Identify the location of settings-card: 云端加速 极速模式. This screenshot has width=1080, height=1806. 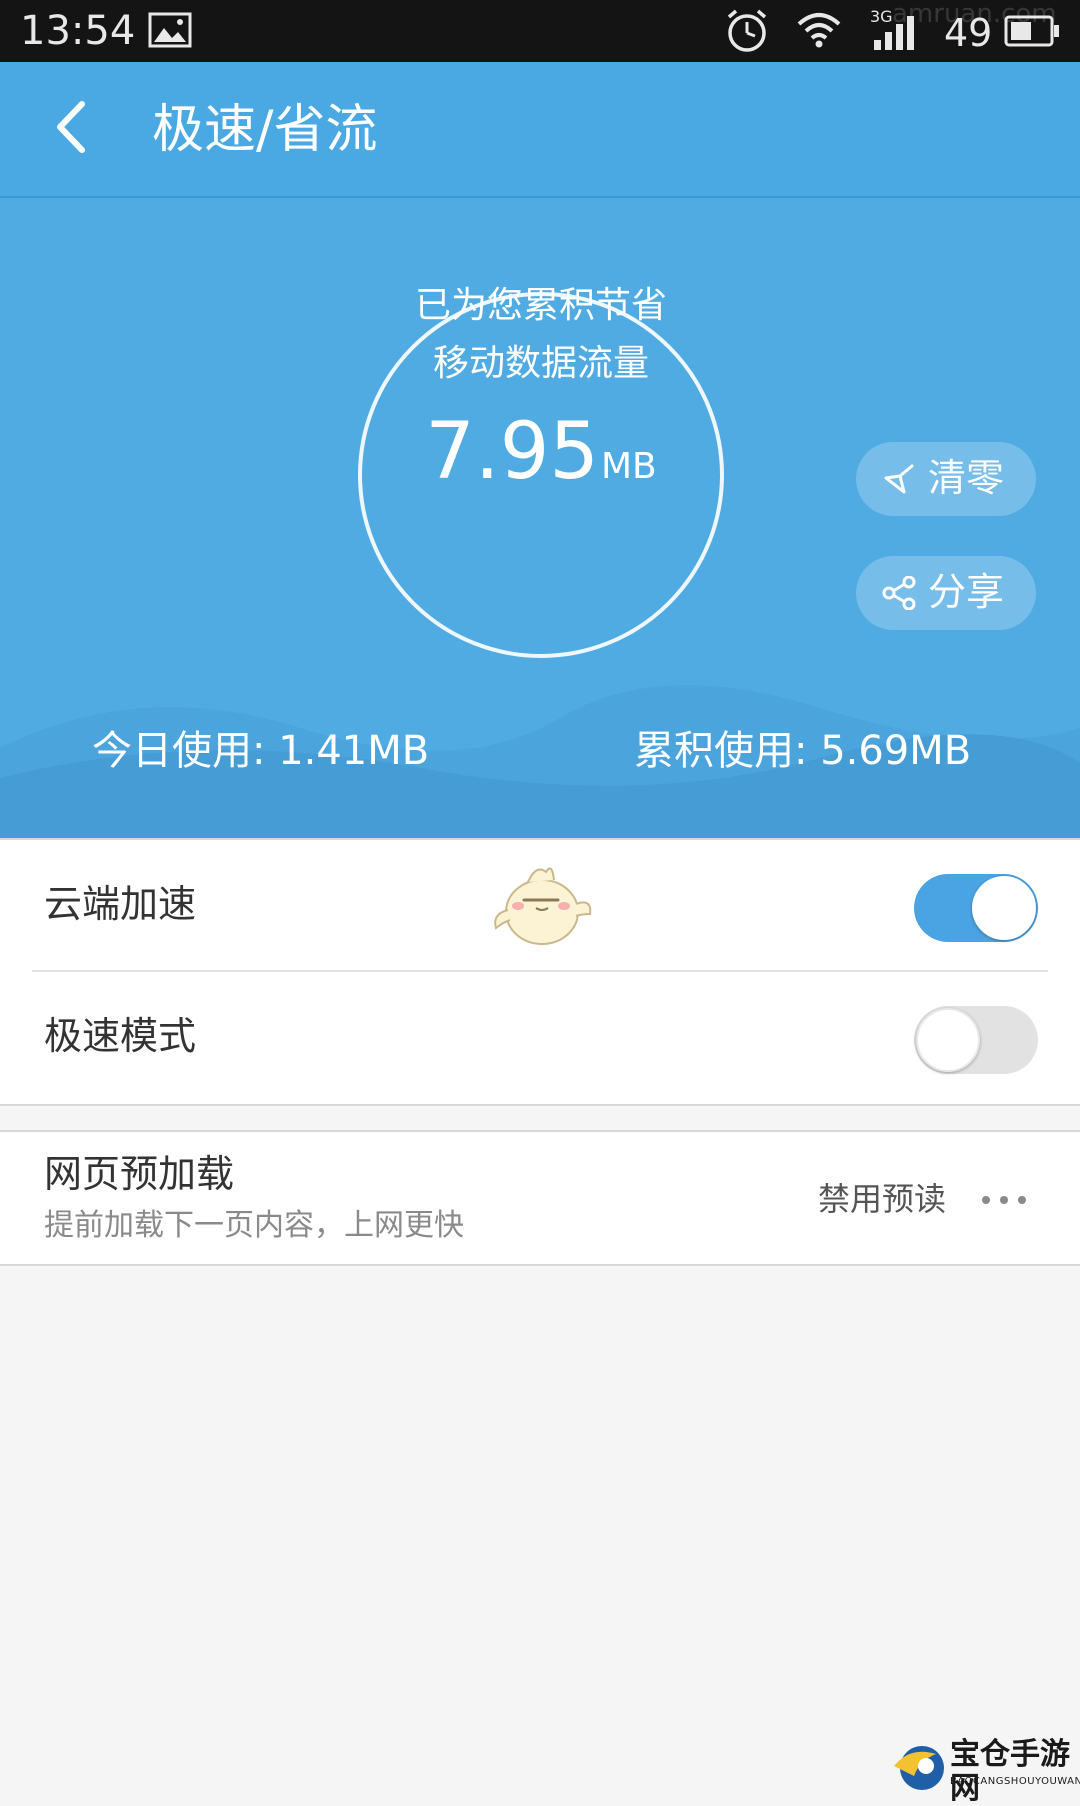
(540, 972).